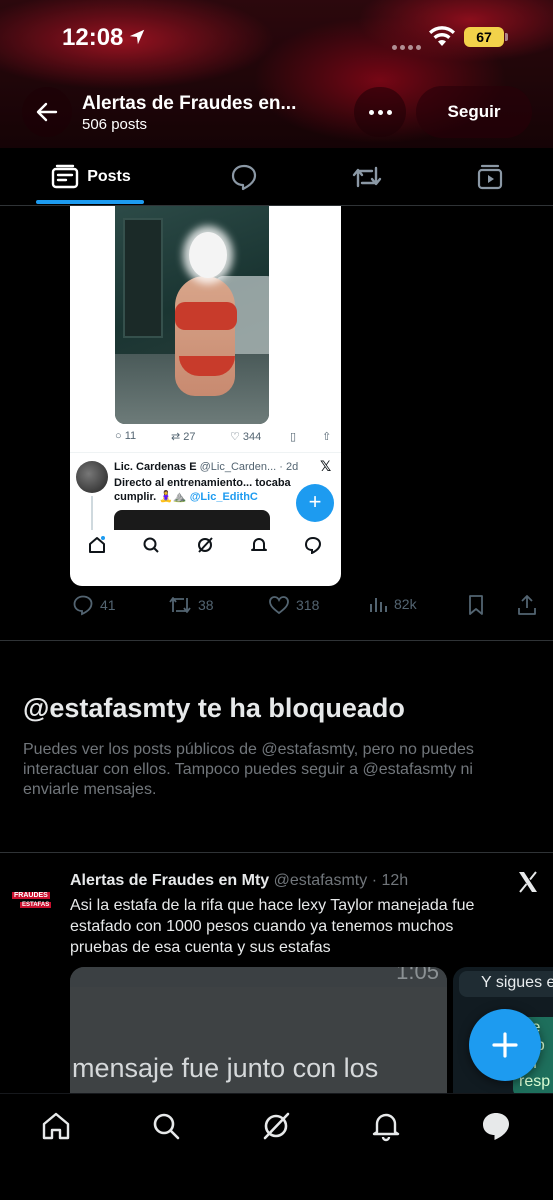  I want to click on post-actions: 41 38 318 82k, so click(276, 606).